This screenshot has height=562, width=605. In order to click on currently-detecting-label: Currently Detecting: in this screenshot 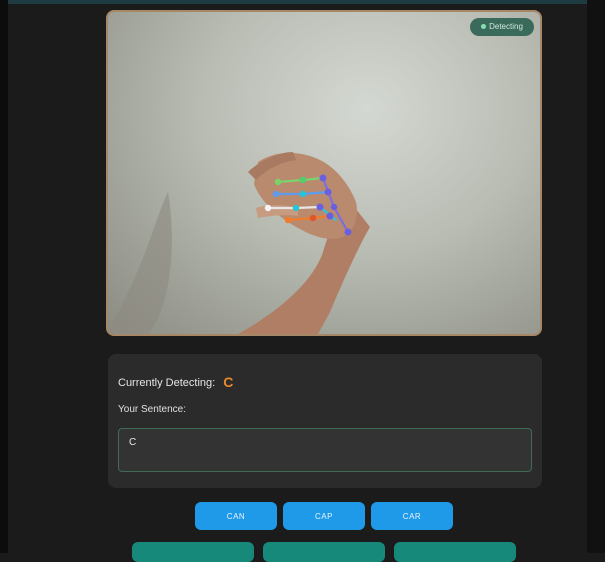, I will do `click(167, 383)`.